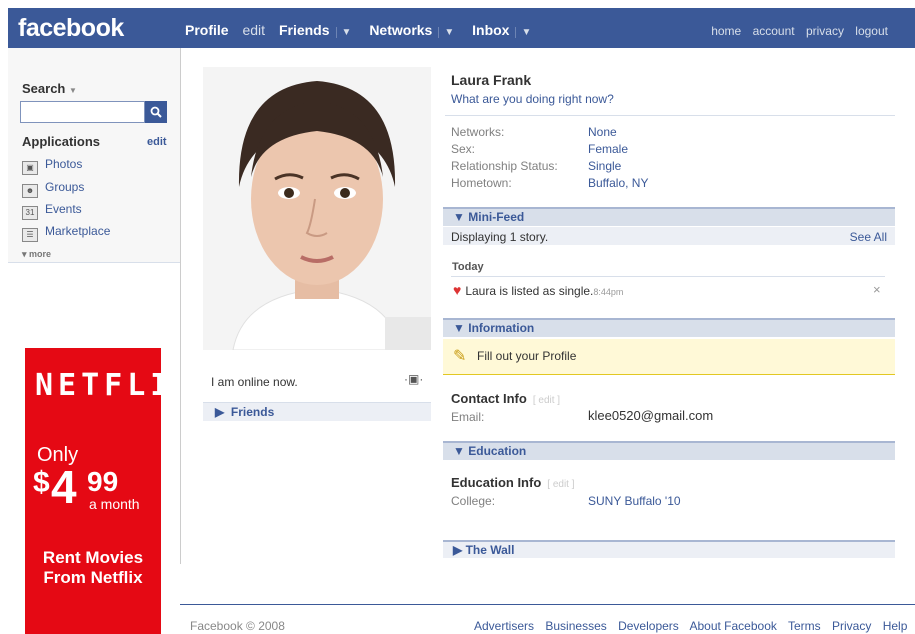  I want to click on fill-out-profile-link: Fill out your Profile, so click(526, 356).